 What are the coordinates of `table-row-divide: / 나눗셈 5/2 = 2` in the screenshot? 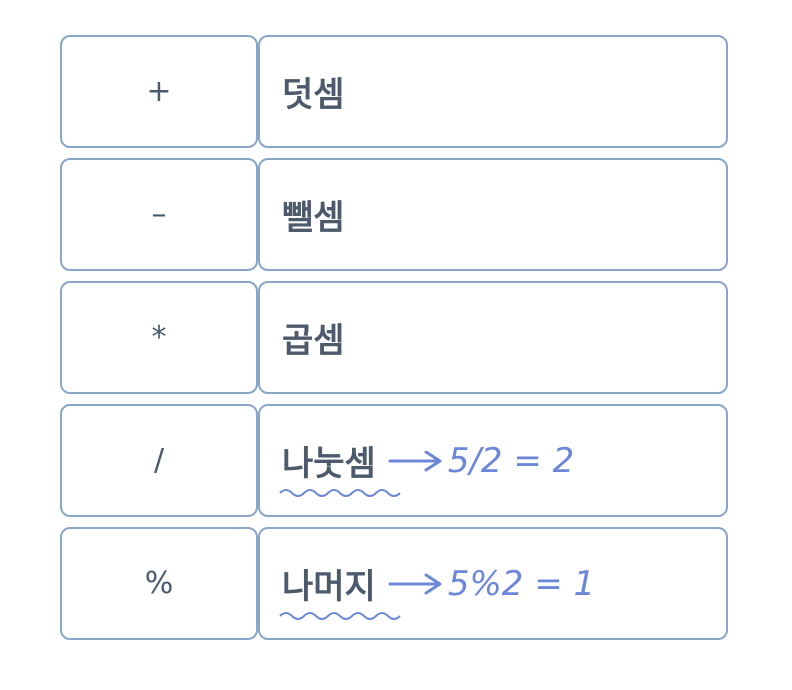 It's located at (394, 461).